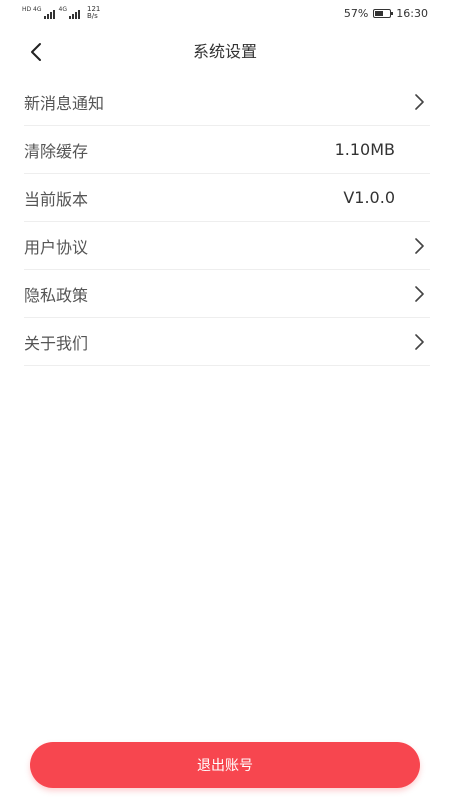 Image resolution: width=450 pixels, height=800 pixels. What do you see at coordinates (227, 246) in the screenshot?
I see `settings-item-user-agreement: 用户协议` at bounding box center [227, 246].